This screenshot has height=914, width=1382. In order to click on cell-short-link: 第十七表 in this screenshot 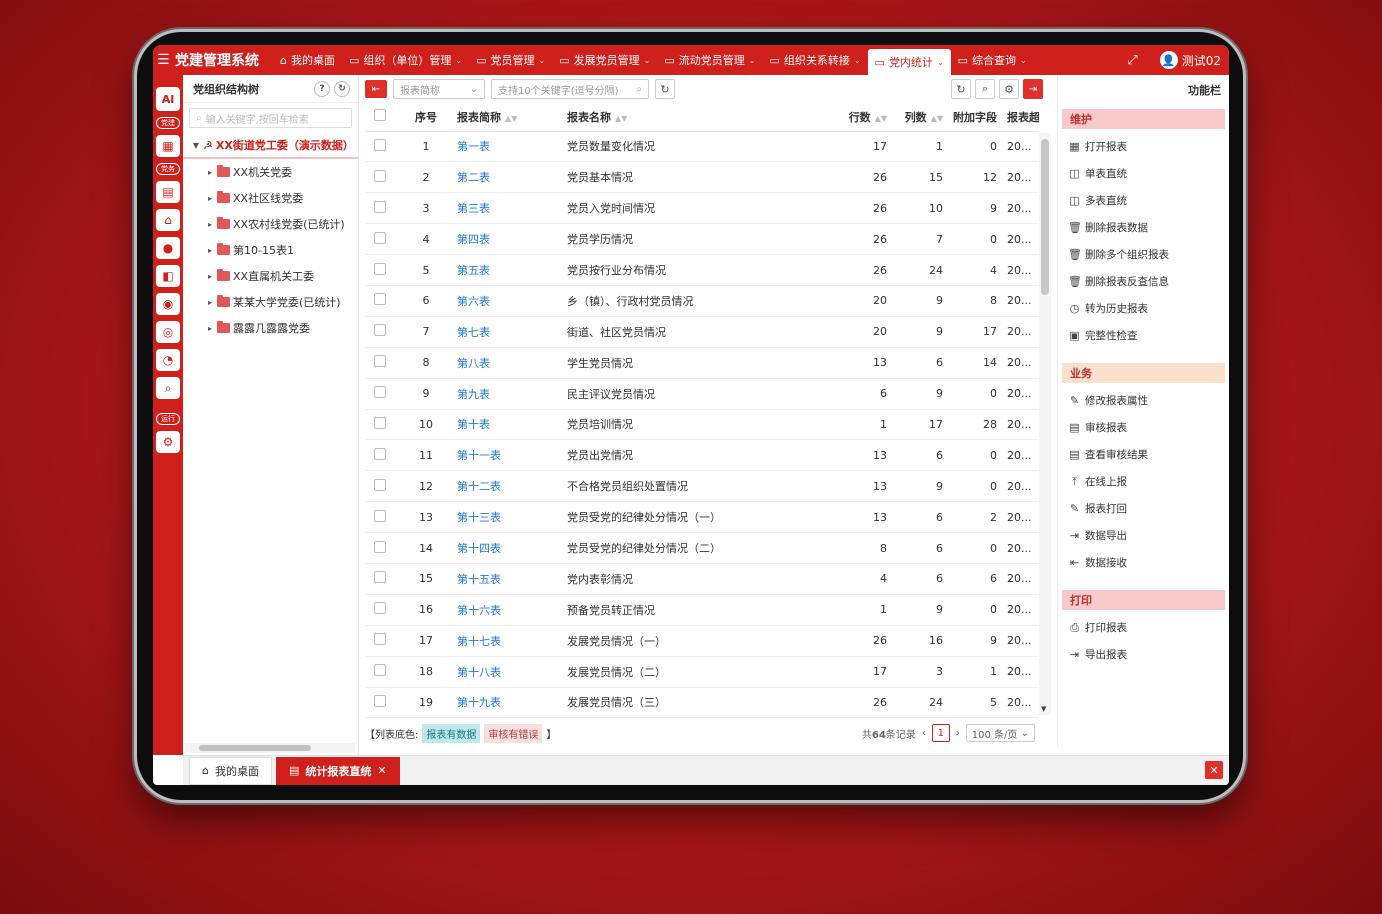, I will do `click(512, 641)`.